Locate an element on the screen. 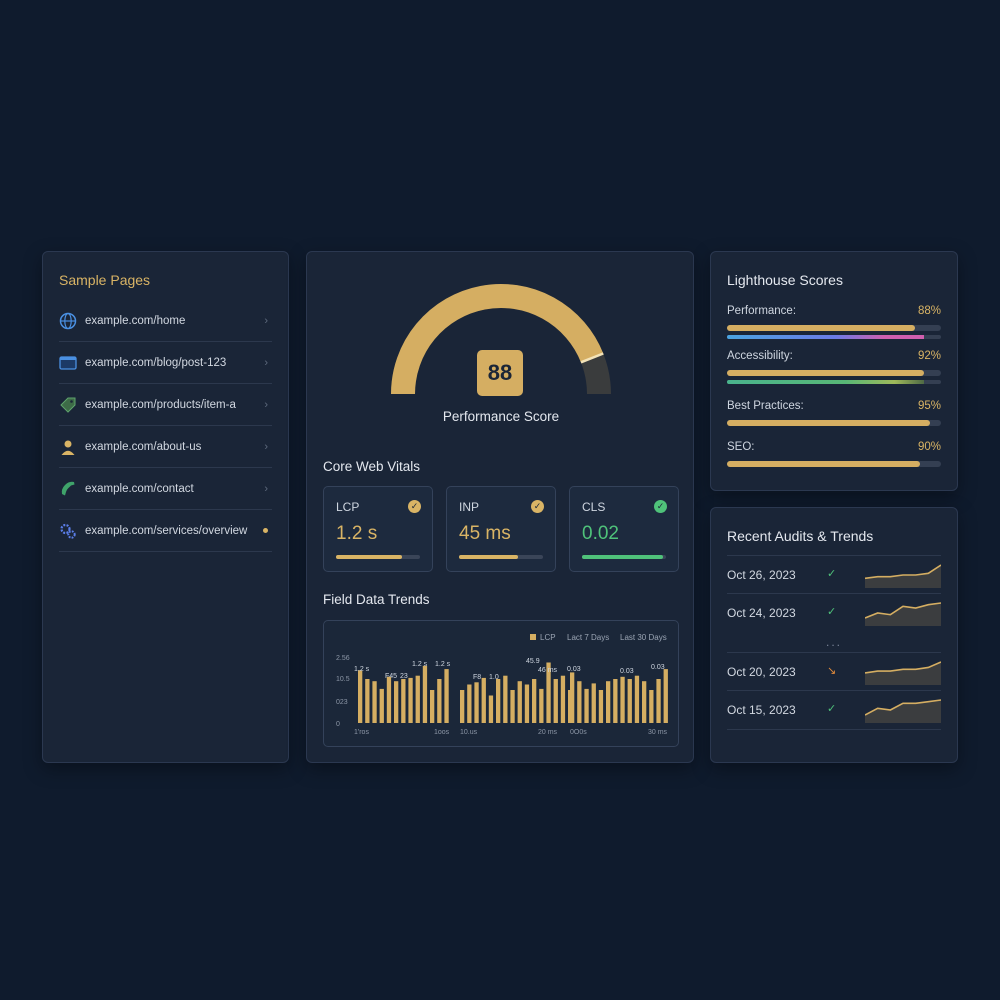 Image resolution: width=1000 pixels, height=1000 pixels. y-tick-label: 0 is located at coordinates (338, 724).